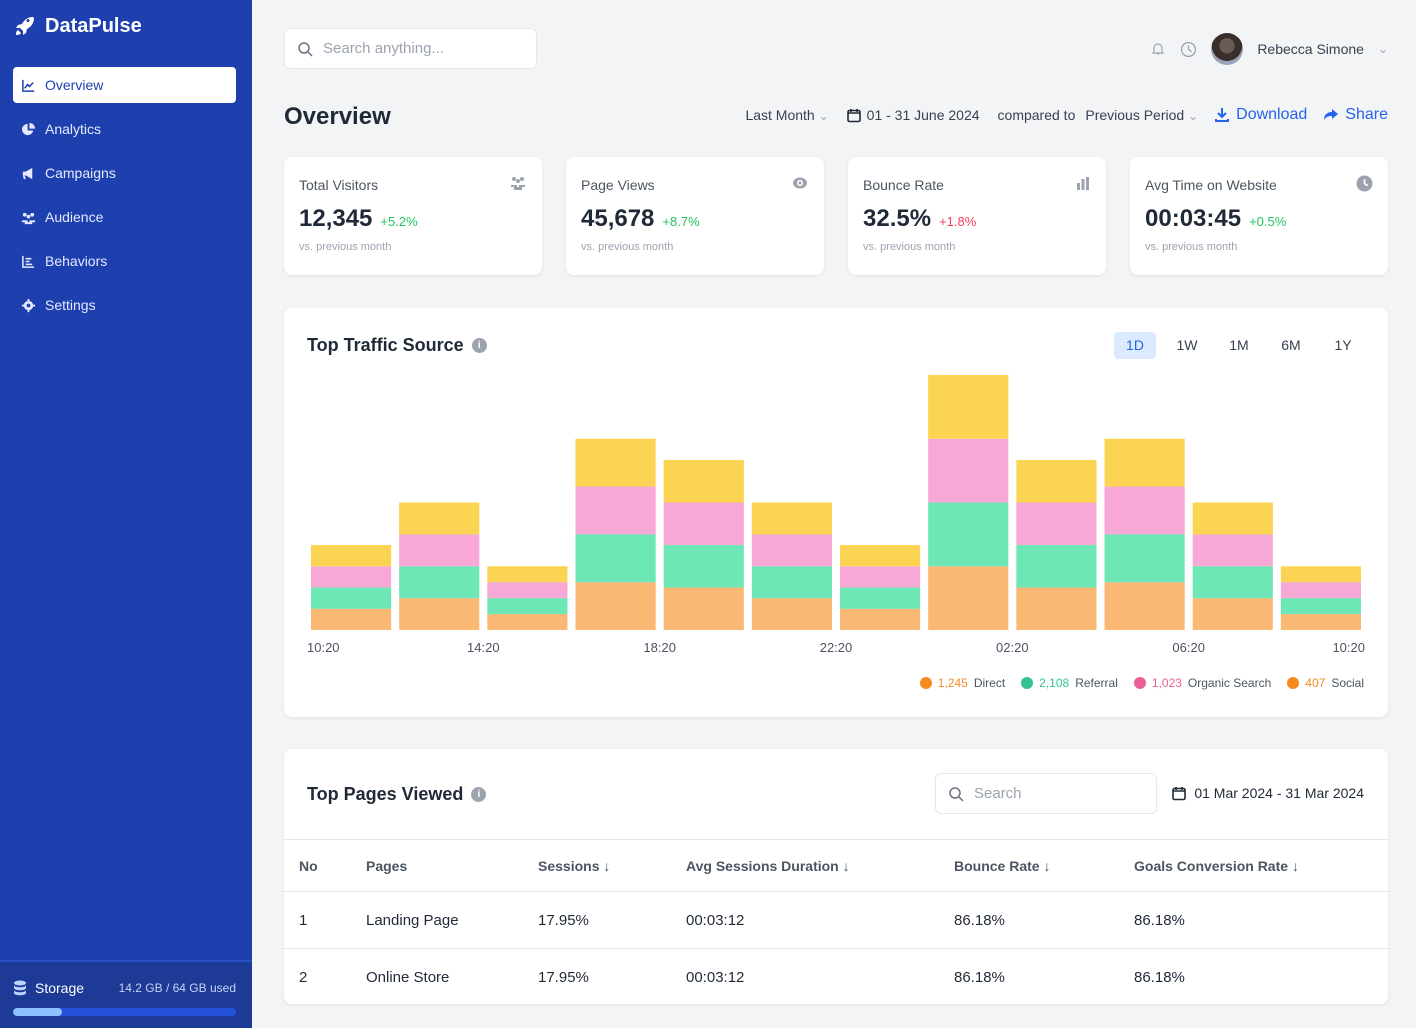  What do you see at coordinates (418, 48) in the screenshot?
I see `global-search-input` at bounding box center [418, 48].